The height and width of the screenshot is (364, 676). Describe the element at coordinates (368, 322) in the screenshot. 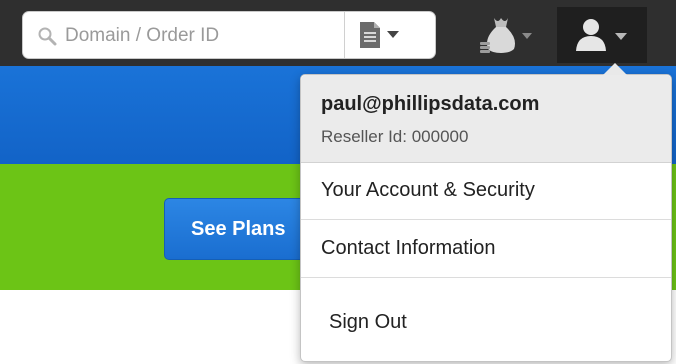

I see `menu-item-label: Sign Out` at that location.